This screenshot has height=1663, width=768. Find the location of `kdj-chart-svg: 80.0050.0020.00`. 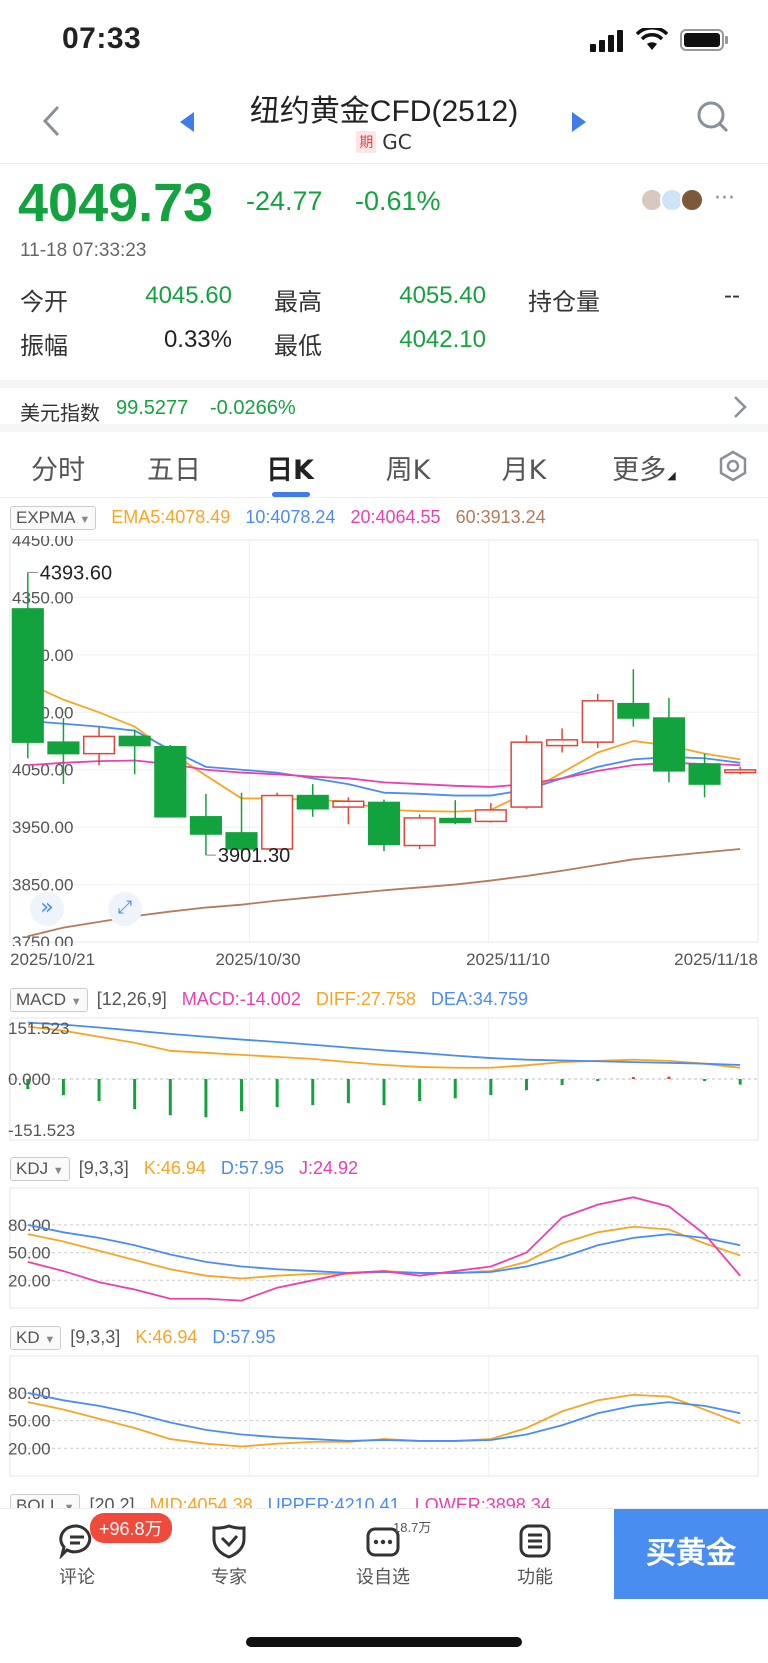

kdj-chart-svg: 80.0050.0020.00 is located at coordinates (383, 1248).